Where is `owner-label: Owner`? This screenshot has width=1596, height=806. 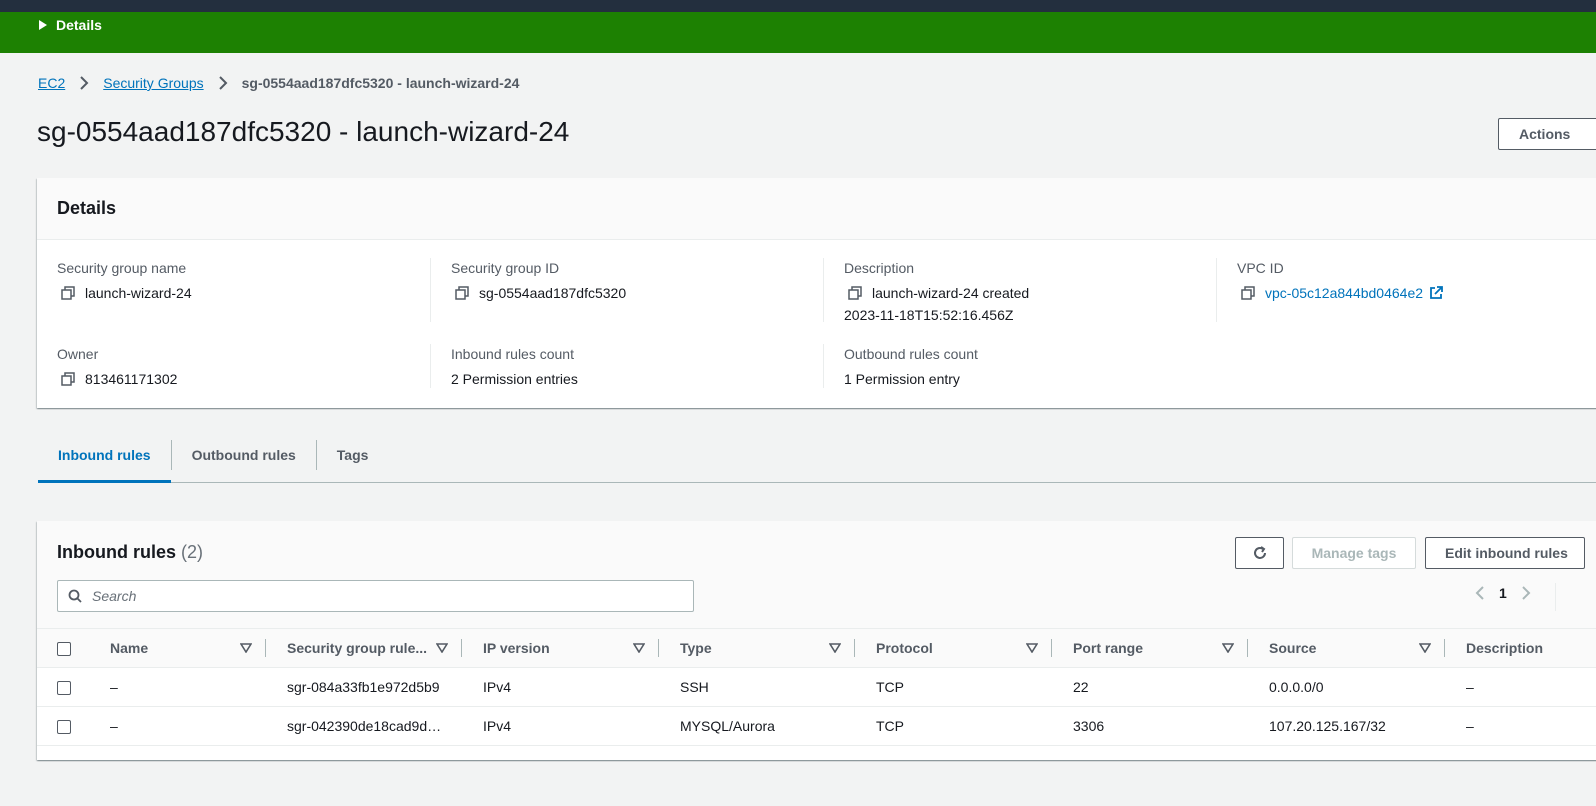 owner-label: Owner is located at coordinates (78, 354).